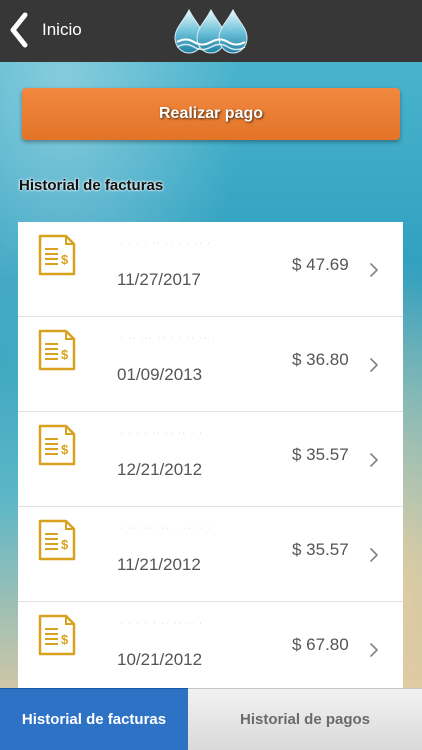 Image resolution: width=422 pixels, height=750 pixels. I want to click on back-button: Inicio, so click(53, 30).